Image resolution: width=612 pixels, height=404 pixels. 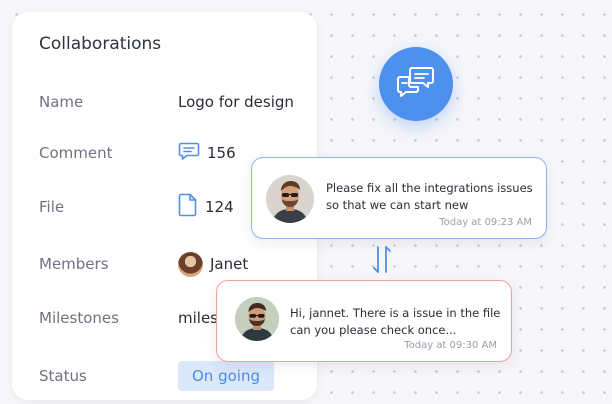 I want to click on message-time: Today at 09:23 AM, so click(x=485, y=222).